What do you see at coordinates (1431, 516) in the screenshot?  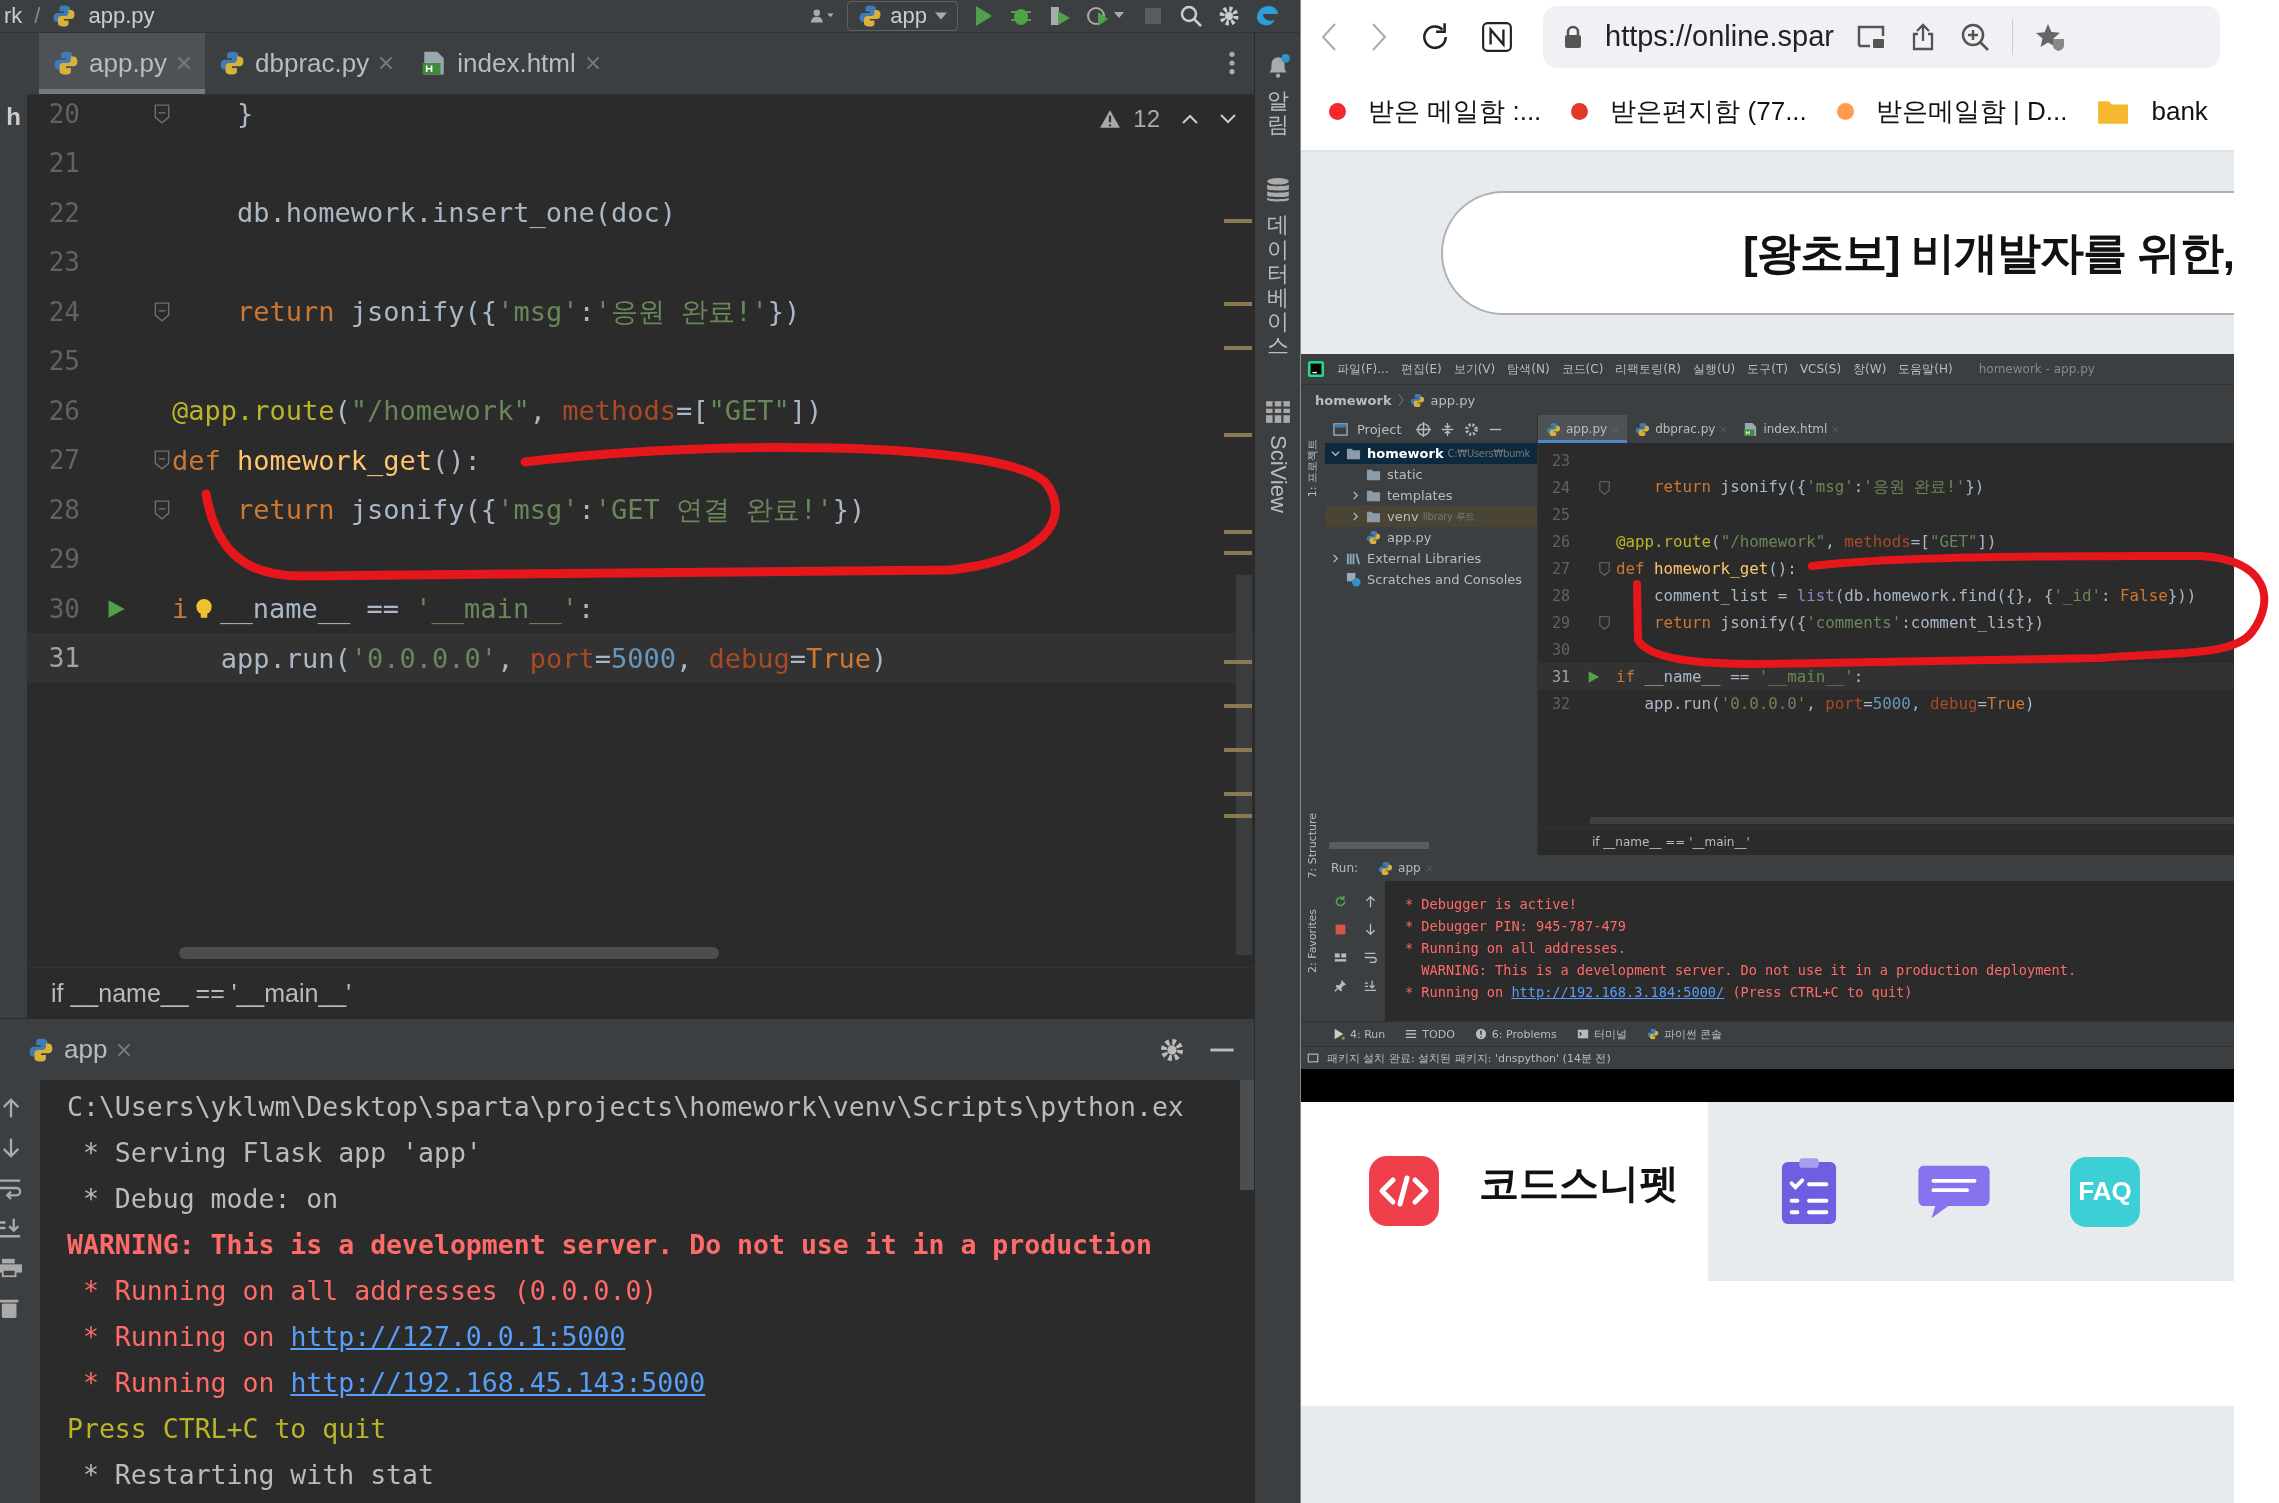 I see `tree-item: venv library 루트` at bounding box center [1431, 516].